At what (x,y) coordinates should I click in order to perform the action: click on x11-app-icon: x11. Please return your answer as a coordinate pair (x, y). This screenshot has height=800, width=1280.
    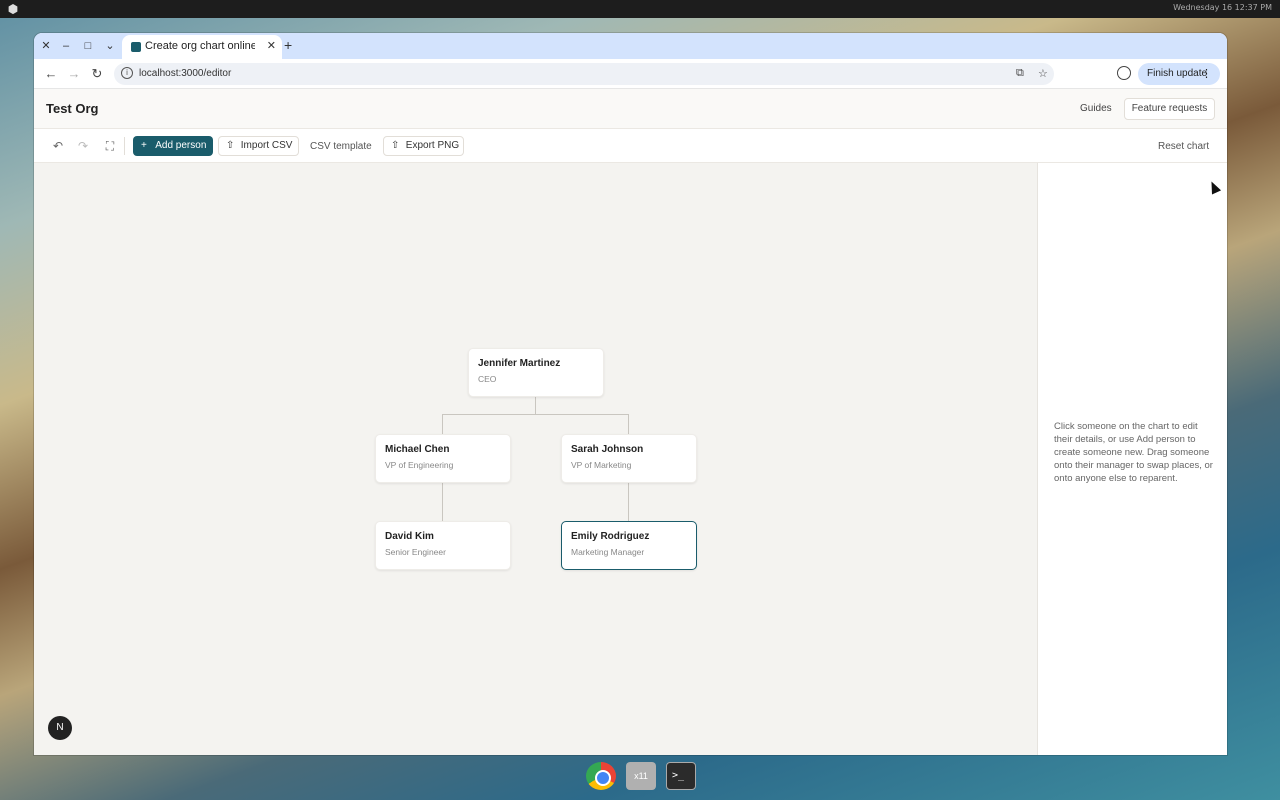
    Looking at the image, I should click on (641, 776).